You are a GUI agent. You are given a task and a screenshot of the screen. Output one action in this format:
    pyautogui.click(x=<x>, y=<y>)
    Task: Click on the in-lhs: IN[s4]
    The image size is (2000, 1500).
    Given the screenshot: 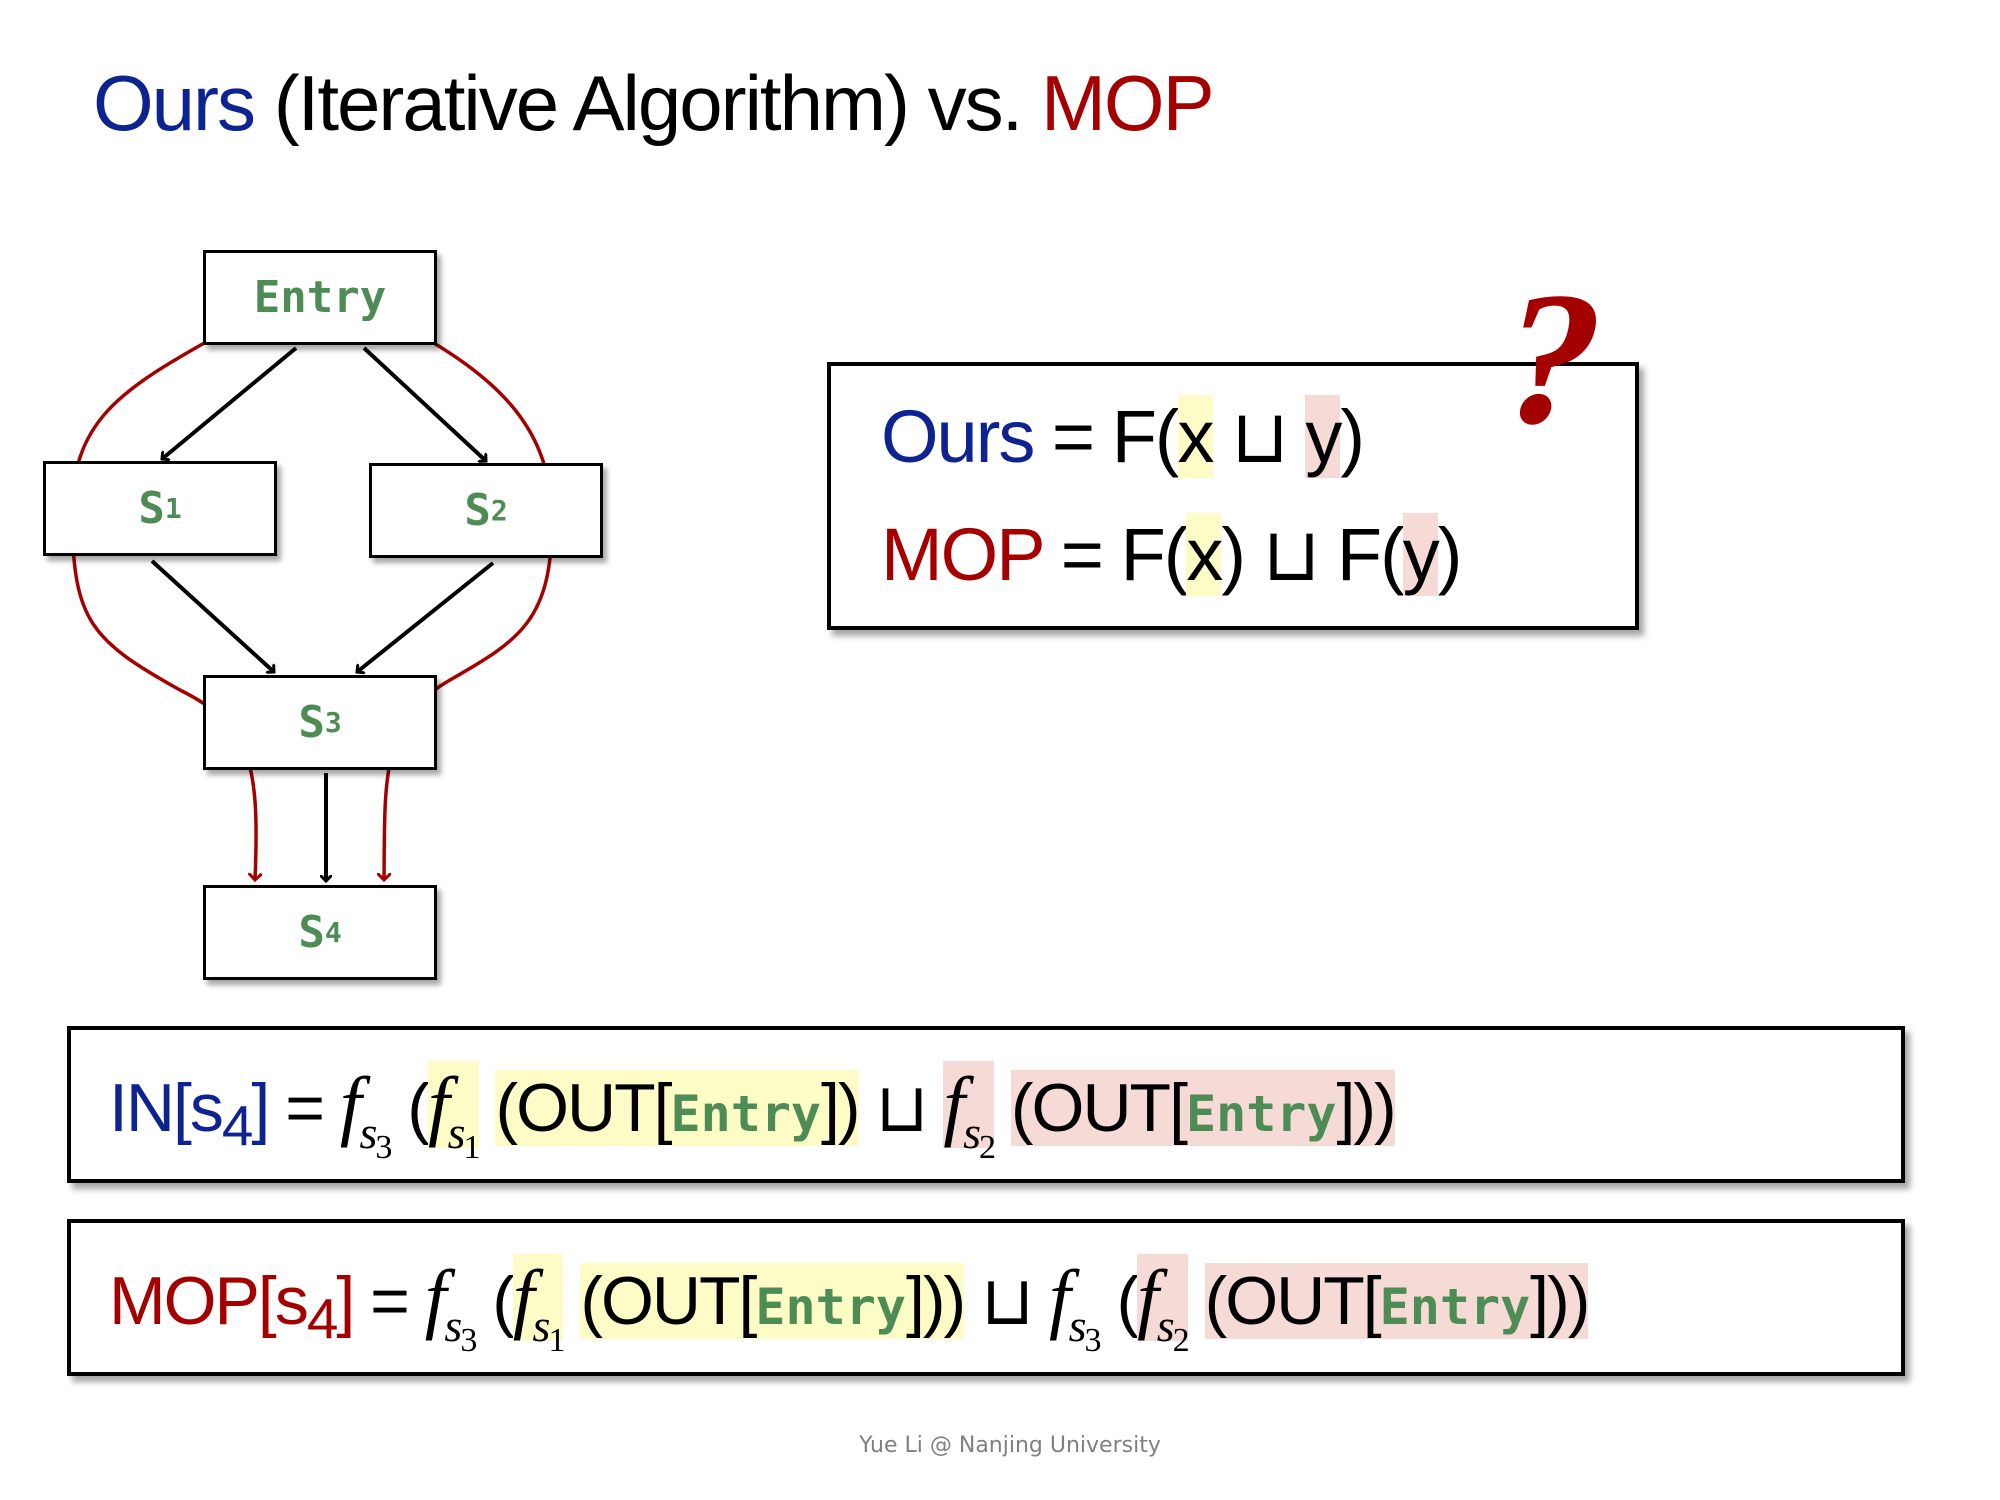 What is the action you would take?
    pyautogui.click(x=189, y=1114)
    